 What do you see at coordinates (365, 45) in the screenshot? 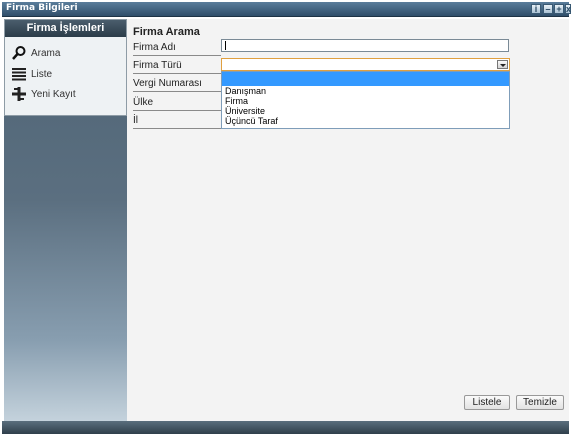
I see `firma-adi-input` at bounding box center [365, 45].